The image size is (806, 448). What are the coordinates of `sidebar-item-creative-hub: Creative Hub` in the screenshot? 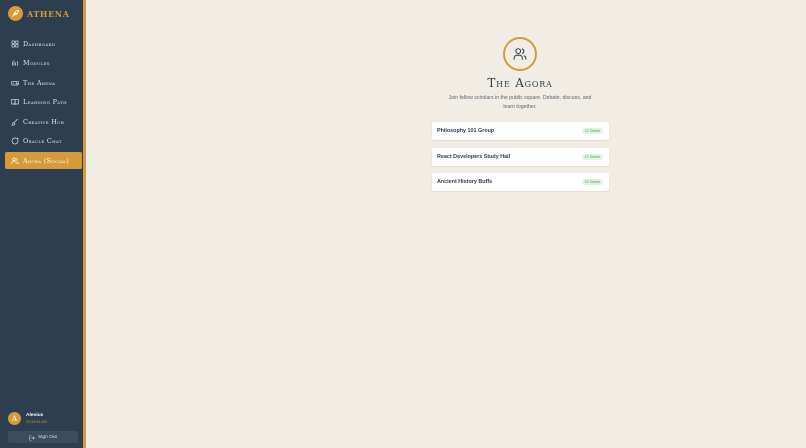 It's located at (43, 121).